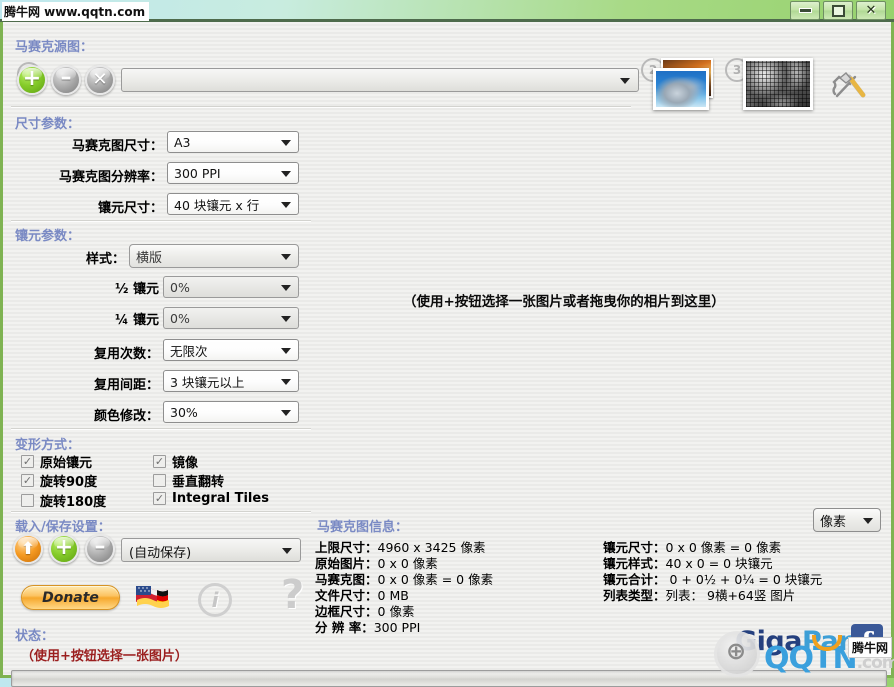 Image resolution: width=894 pixels, height=687 pixels. I want to click on label-reuse-distance: 复用间距：, so click(126, 385).